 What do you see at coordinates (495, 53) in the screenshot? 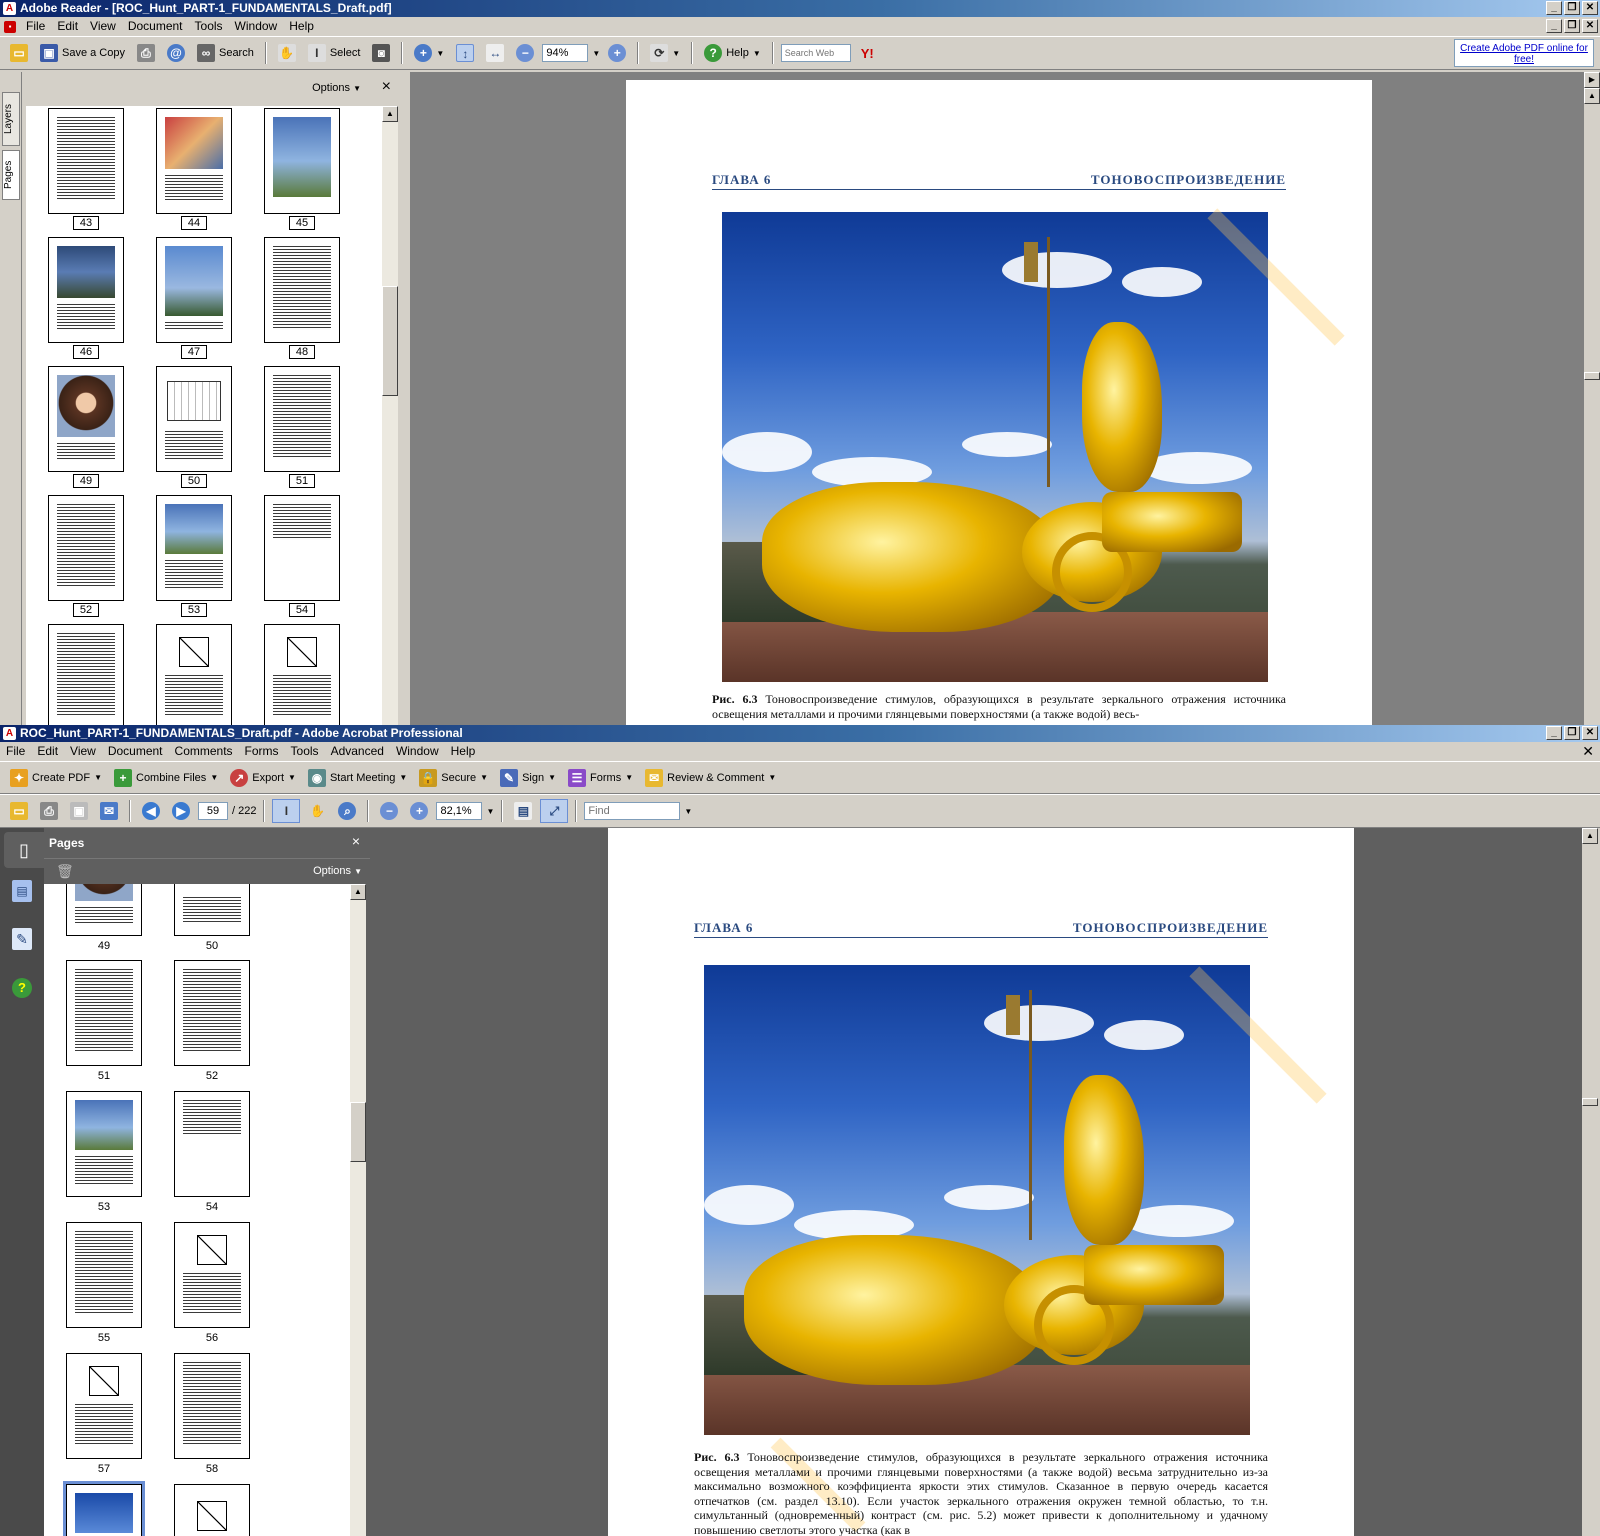
I see `fit-width-button: ↔` at bounding box center [495, 53].